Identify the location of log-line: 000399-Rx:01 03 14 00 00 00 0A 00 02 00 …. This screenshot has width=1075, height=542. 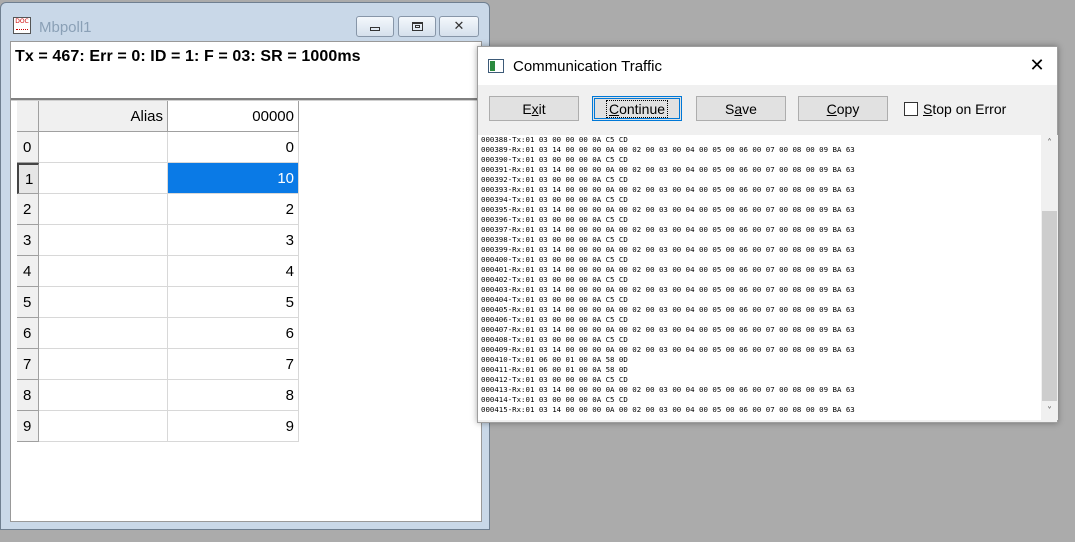
(668, 249).